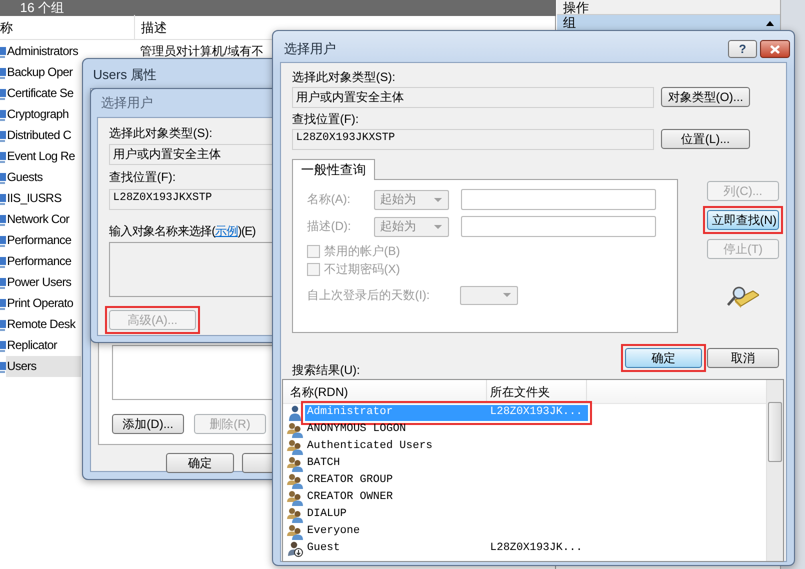  I want to click on window-title: Users 属性, so click(125, 75).